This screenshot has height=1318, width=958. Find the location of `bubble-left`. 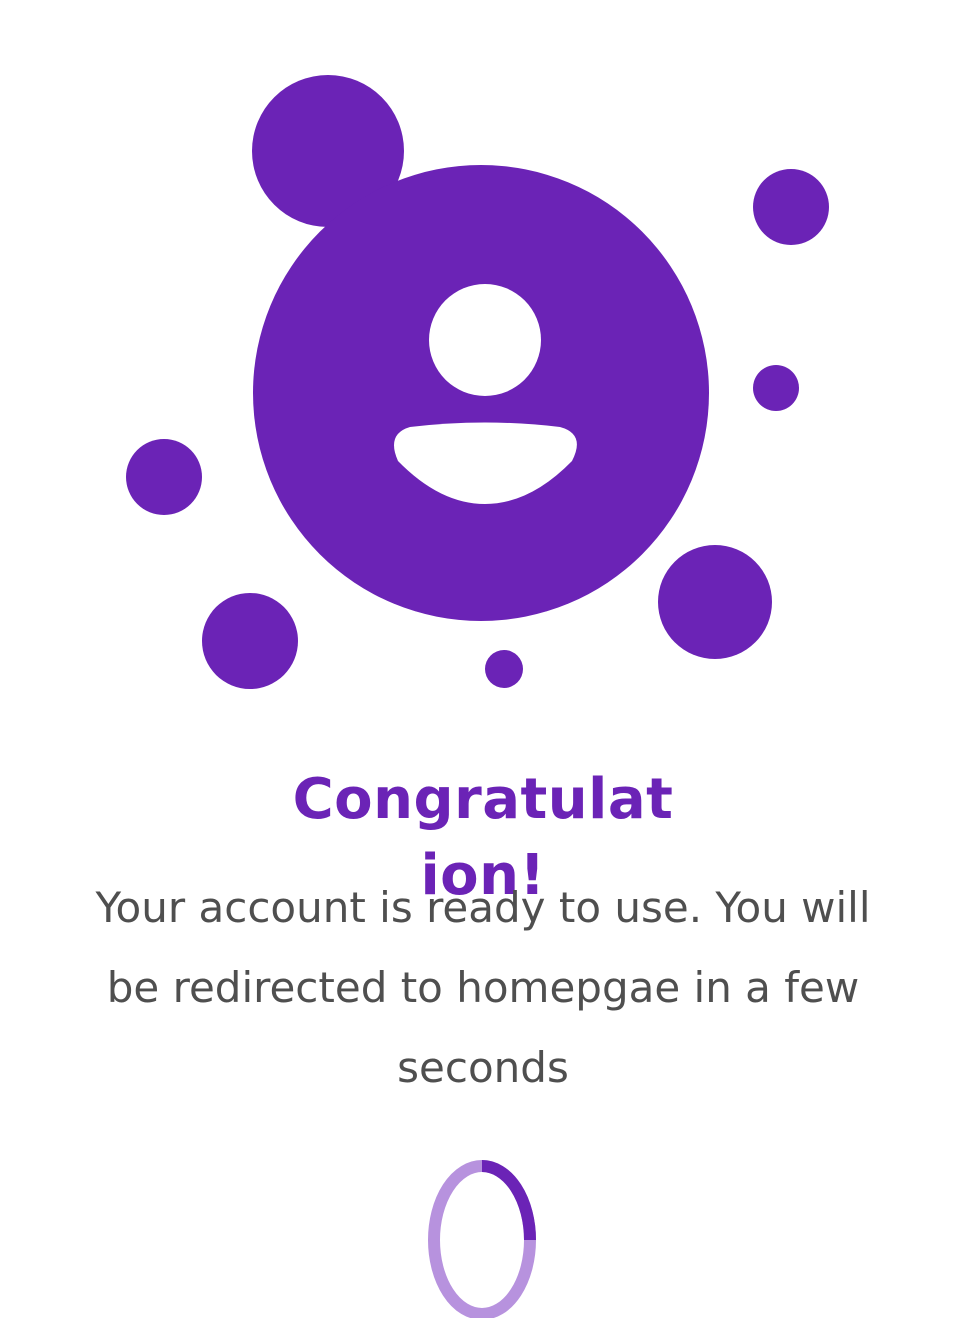

bubble-left is located at coordinates (164, 477).